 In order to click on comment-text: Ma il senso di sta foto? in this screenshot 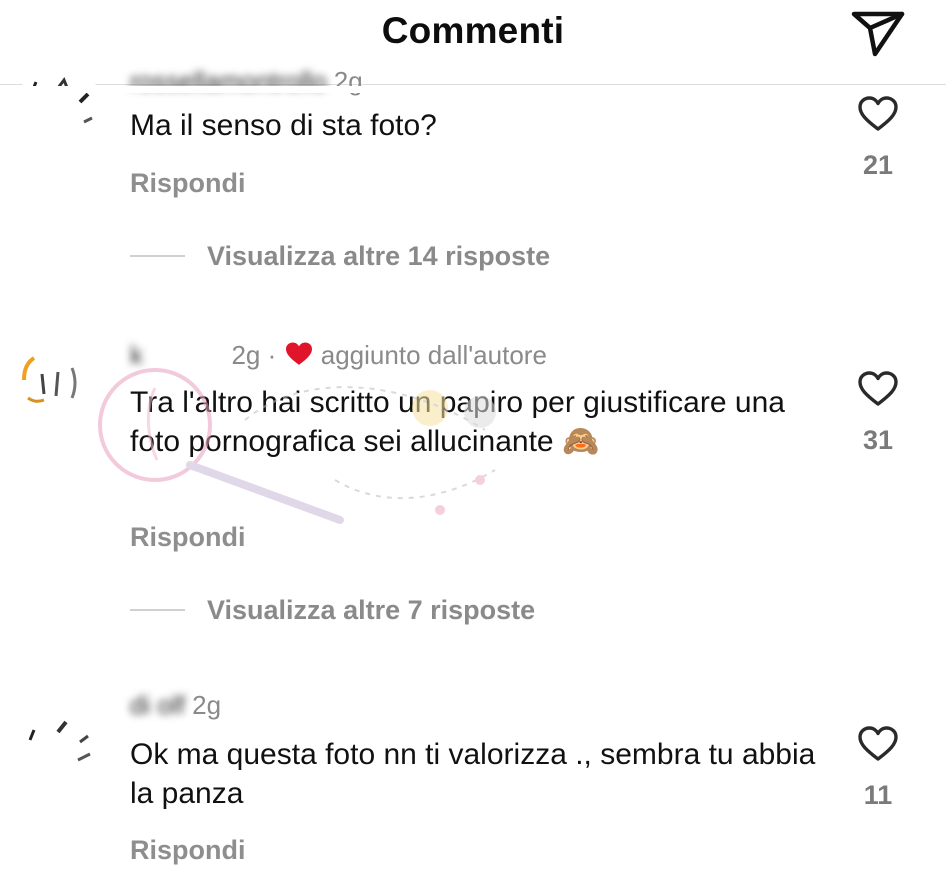, I will do `click(283, 125)`.